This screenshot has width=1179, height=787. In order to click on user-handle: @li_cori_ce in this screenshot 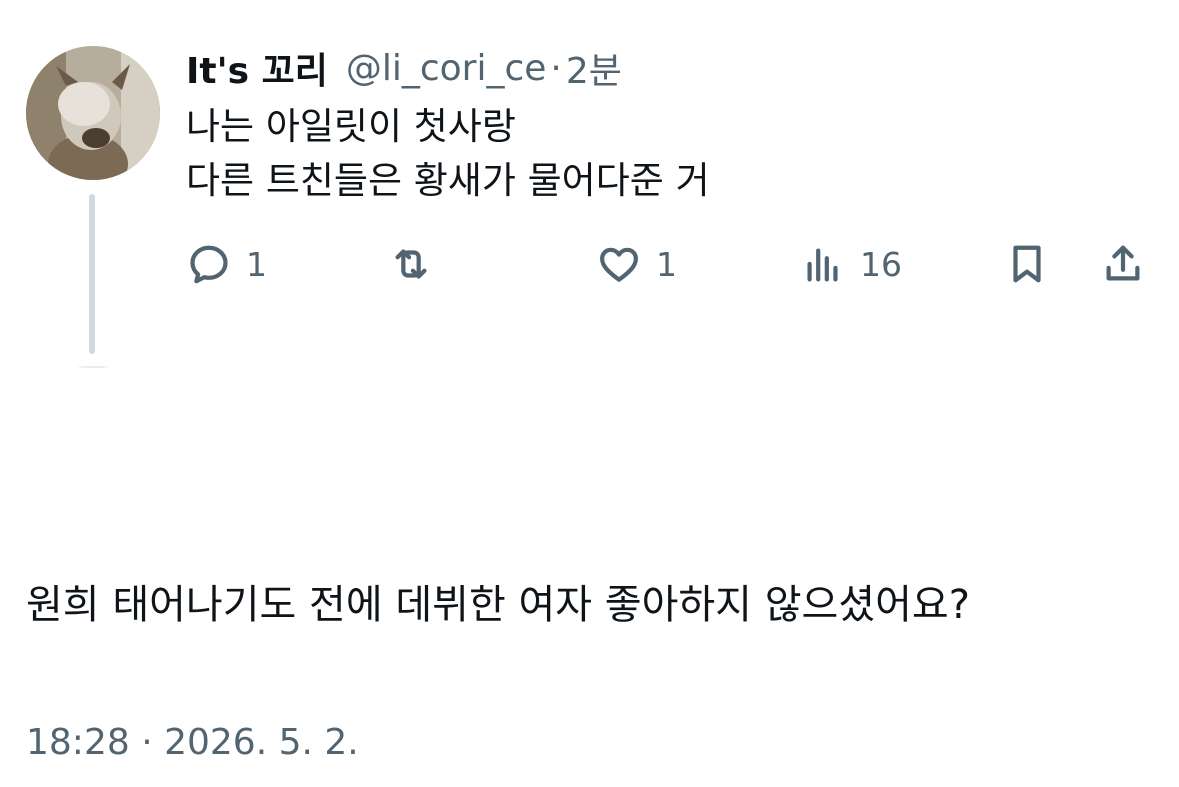, I will do `click(446, 68)`.